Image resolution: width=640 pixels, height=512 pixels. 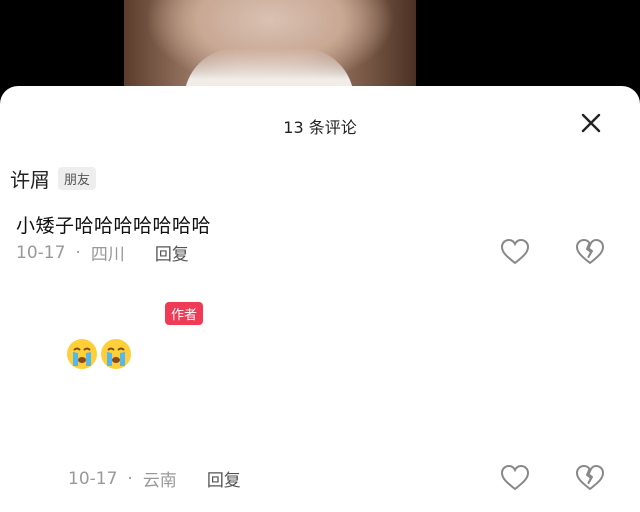 I want to click on author-badge: 作者, so click(x=184, y=313).